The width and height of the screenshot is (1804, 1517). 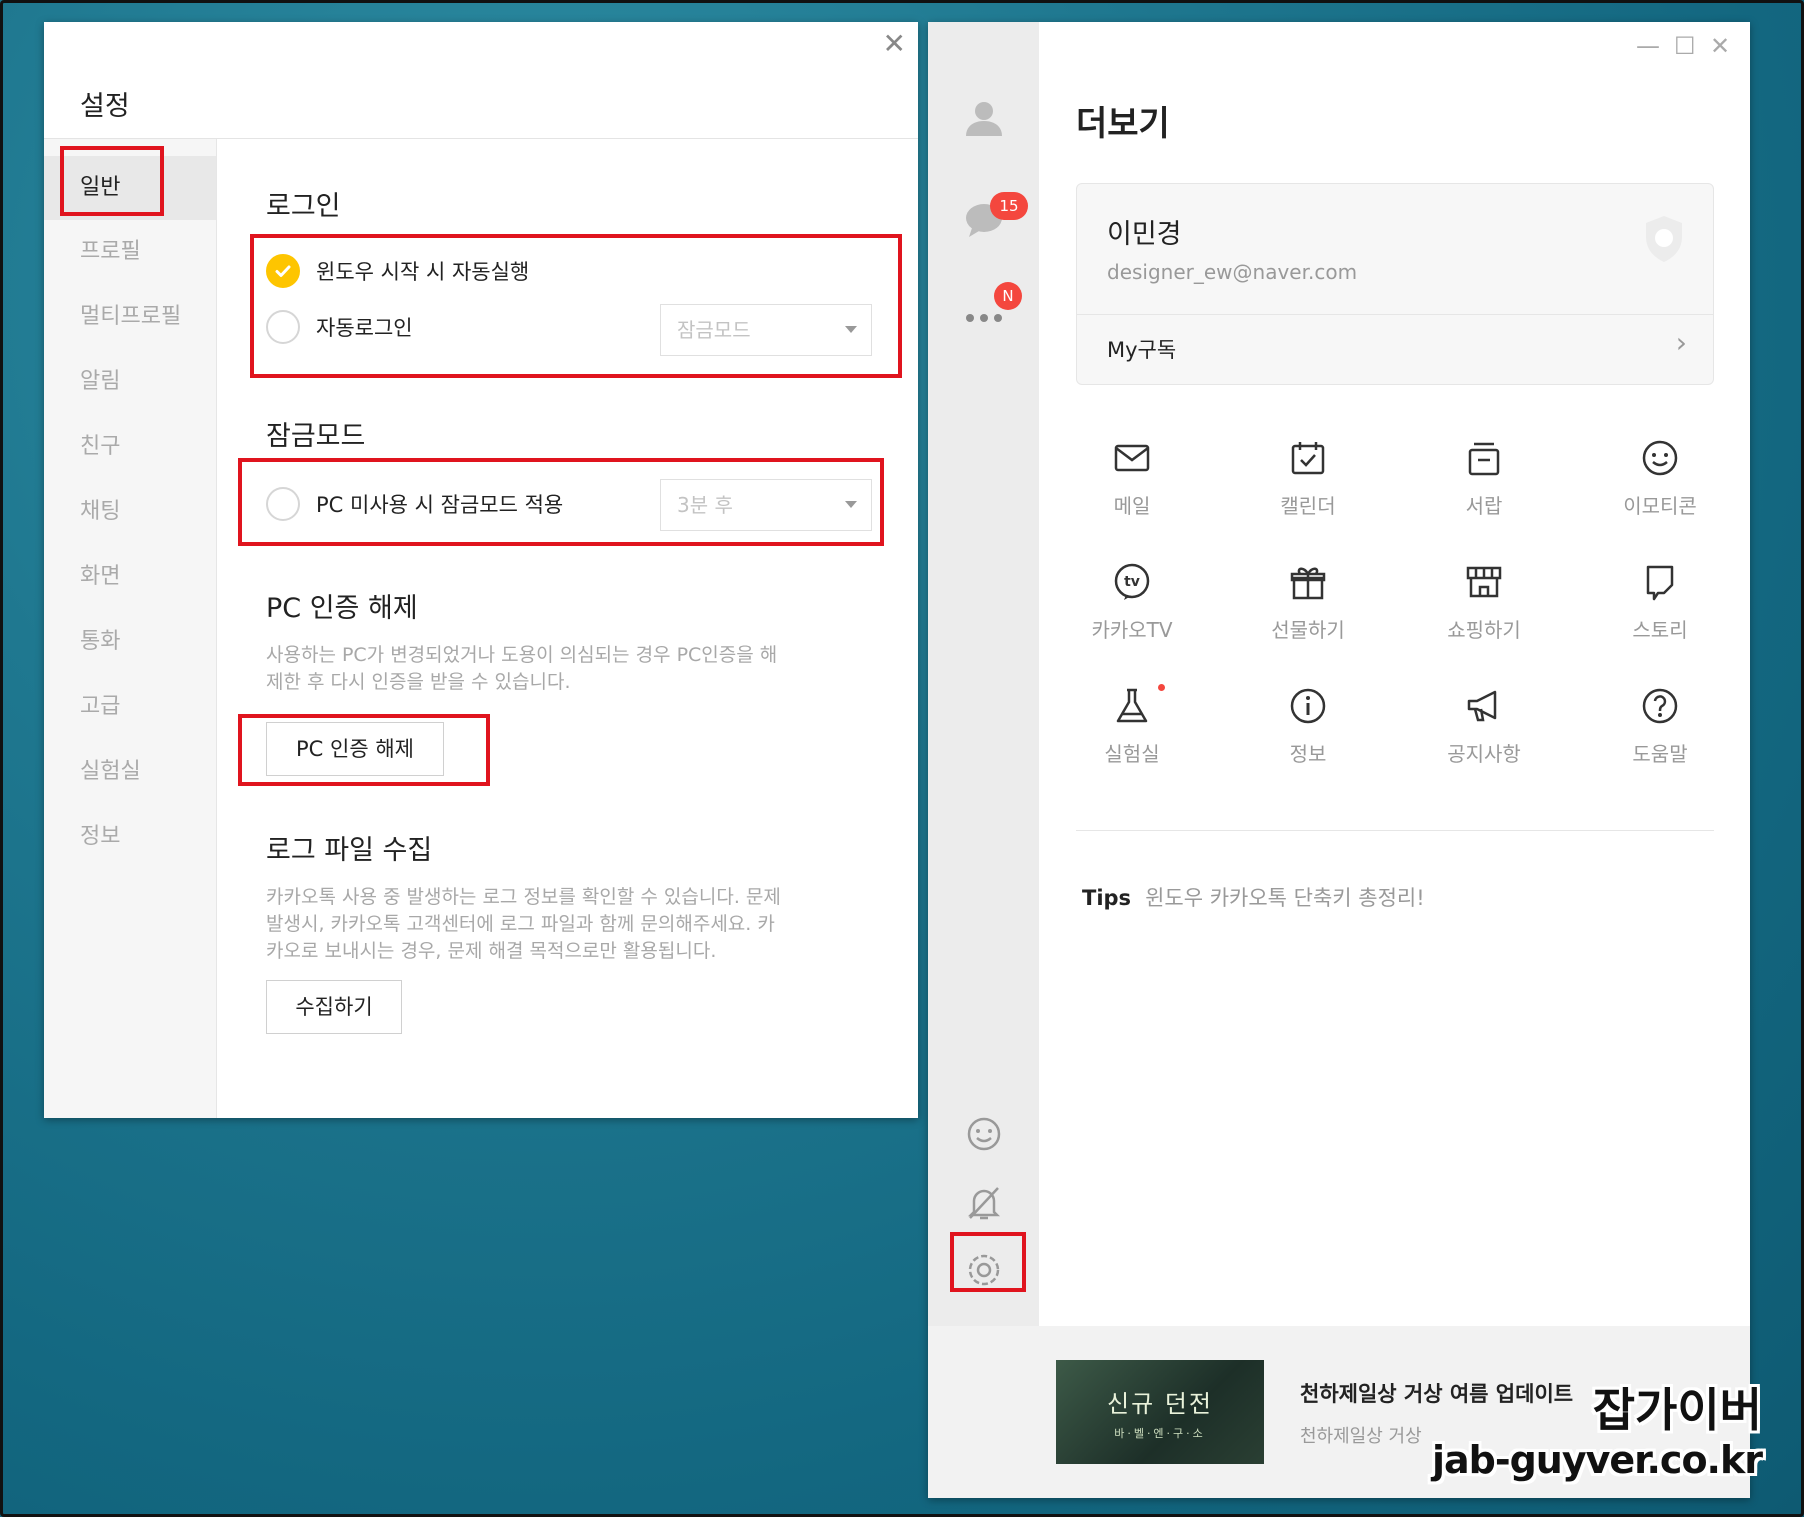 What do you see at coordinates (1484, 754) in the screenshot?
I see `grid-label: 공지사항` at bounding box center [1484, 754].